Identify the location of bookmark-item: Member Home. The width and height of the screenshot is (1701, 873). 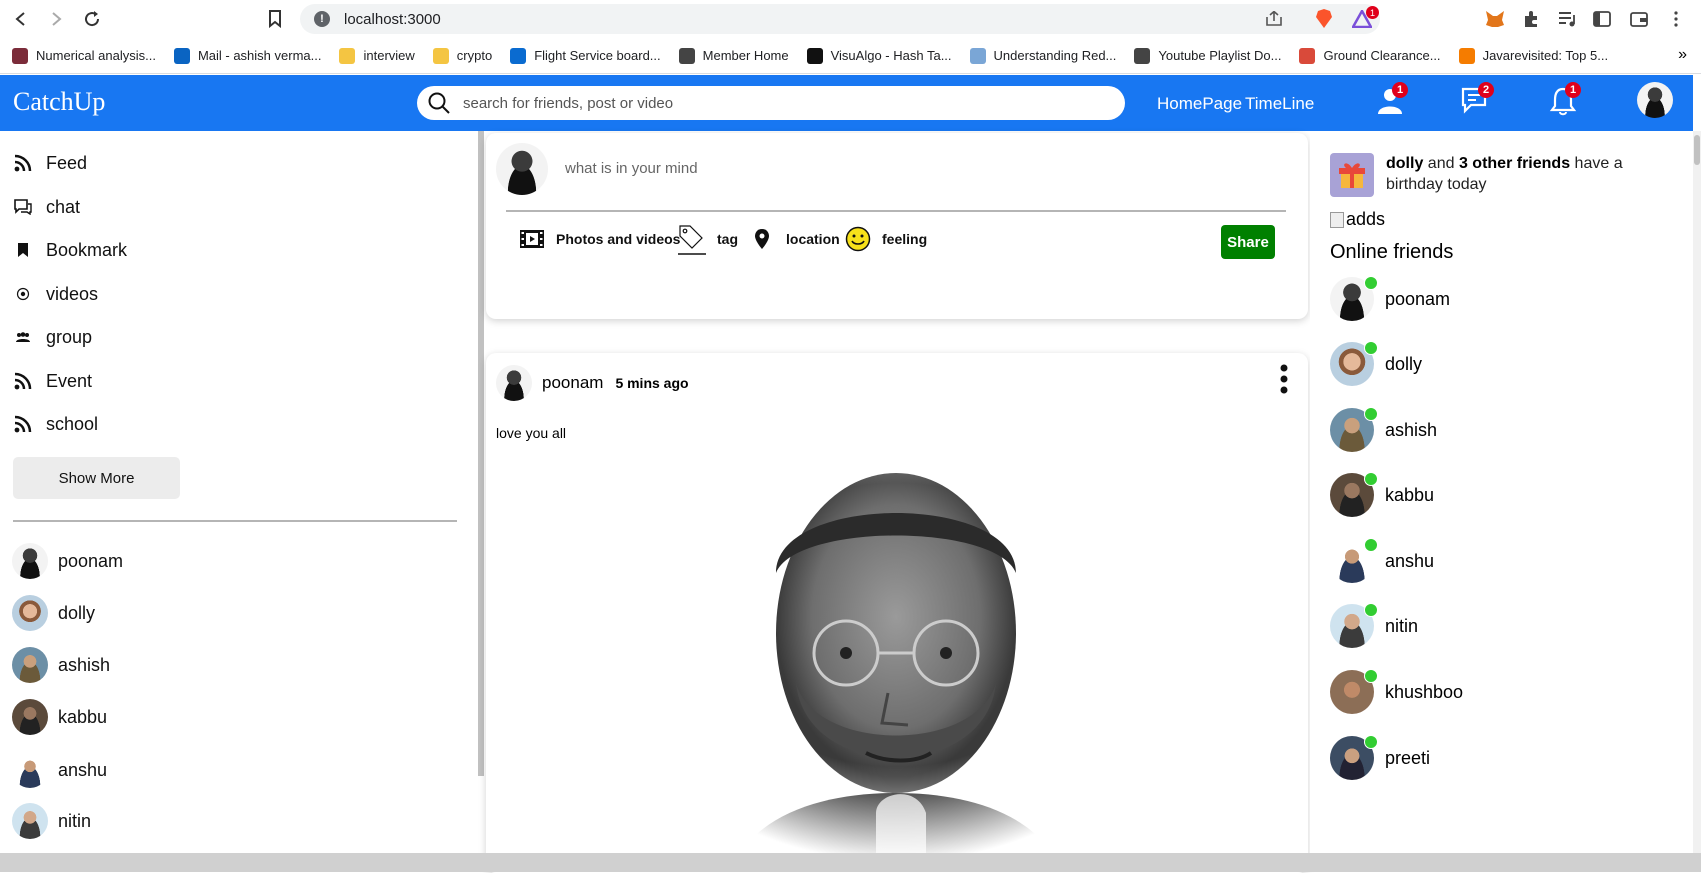
(733, 55).